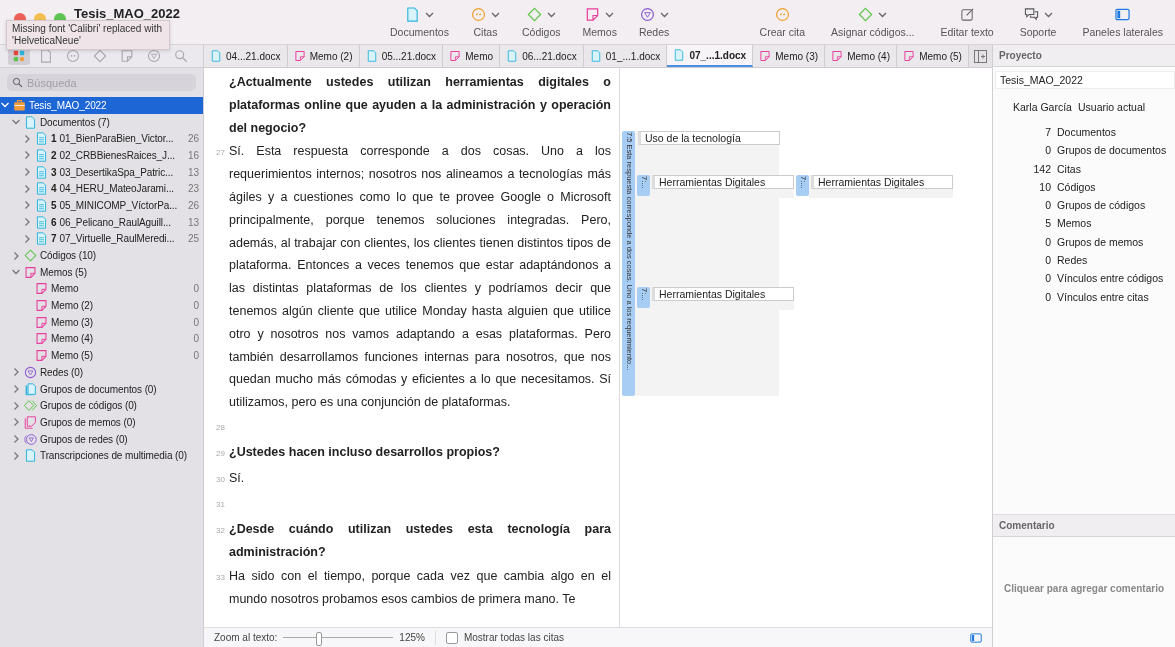  Describe the element at coordinates (101, 355) in the screenshot. I see `tree-item: Memo (5) 0` at that location.